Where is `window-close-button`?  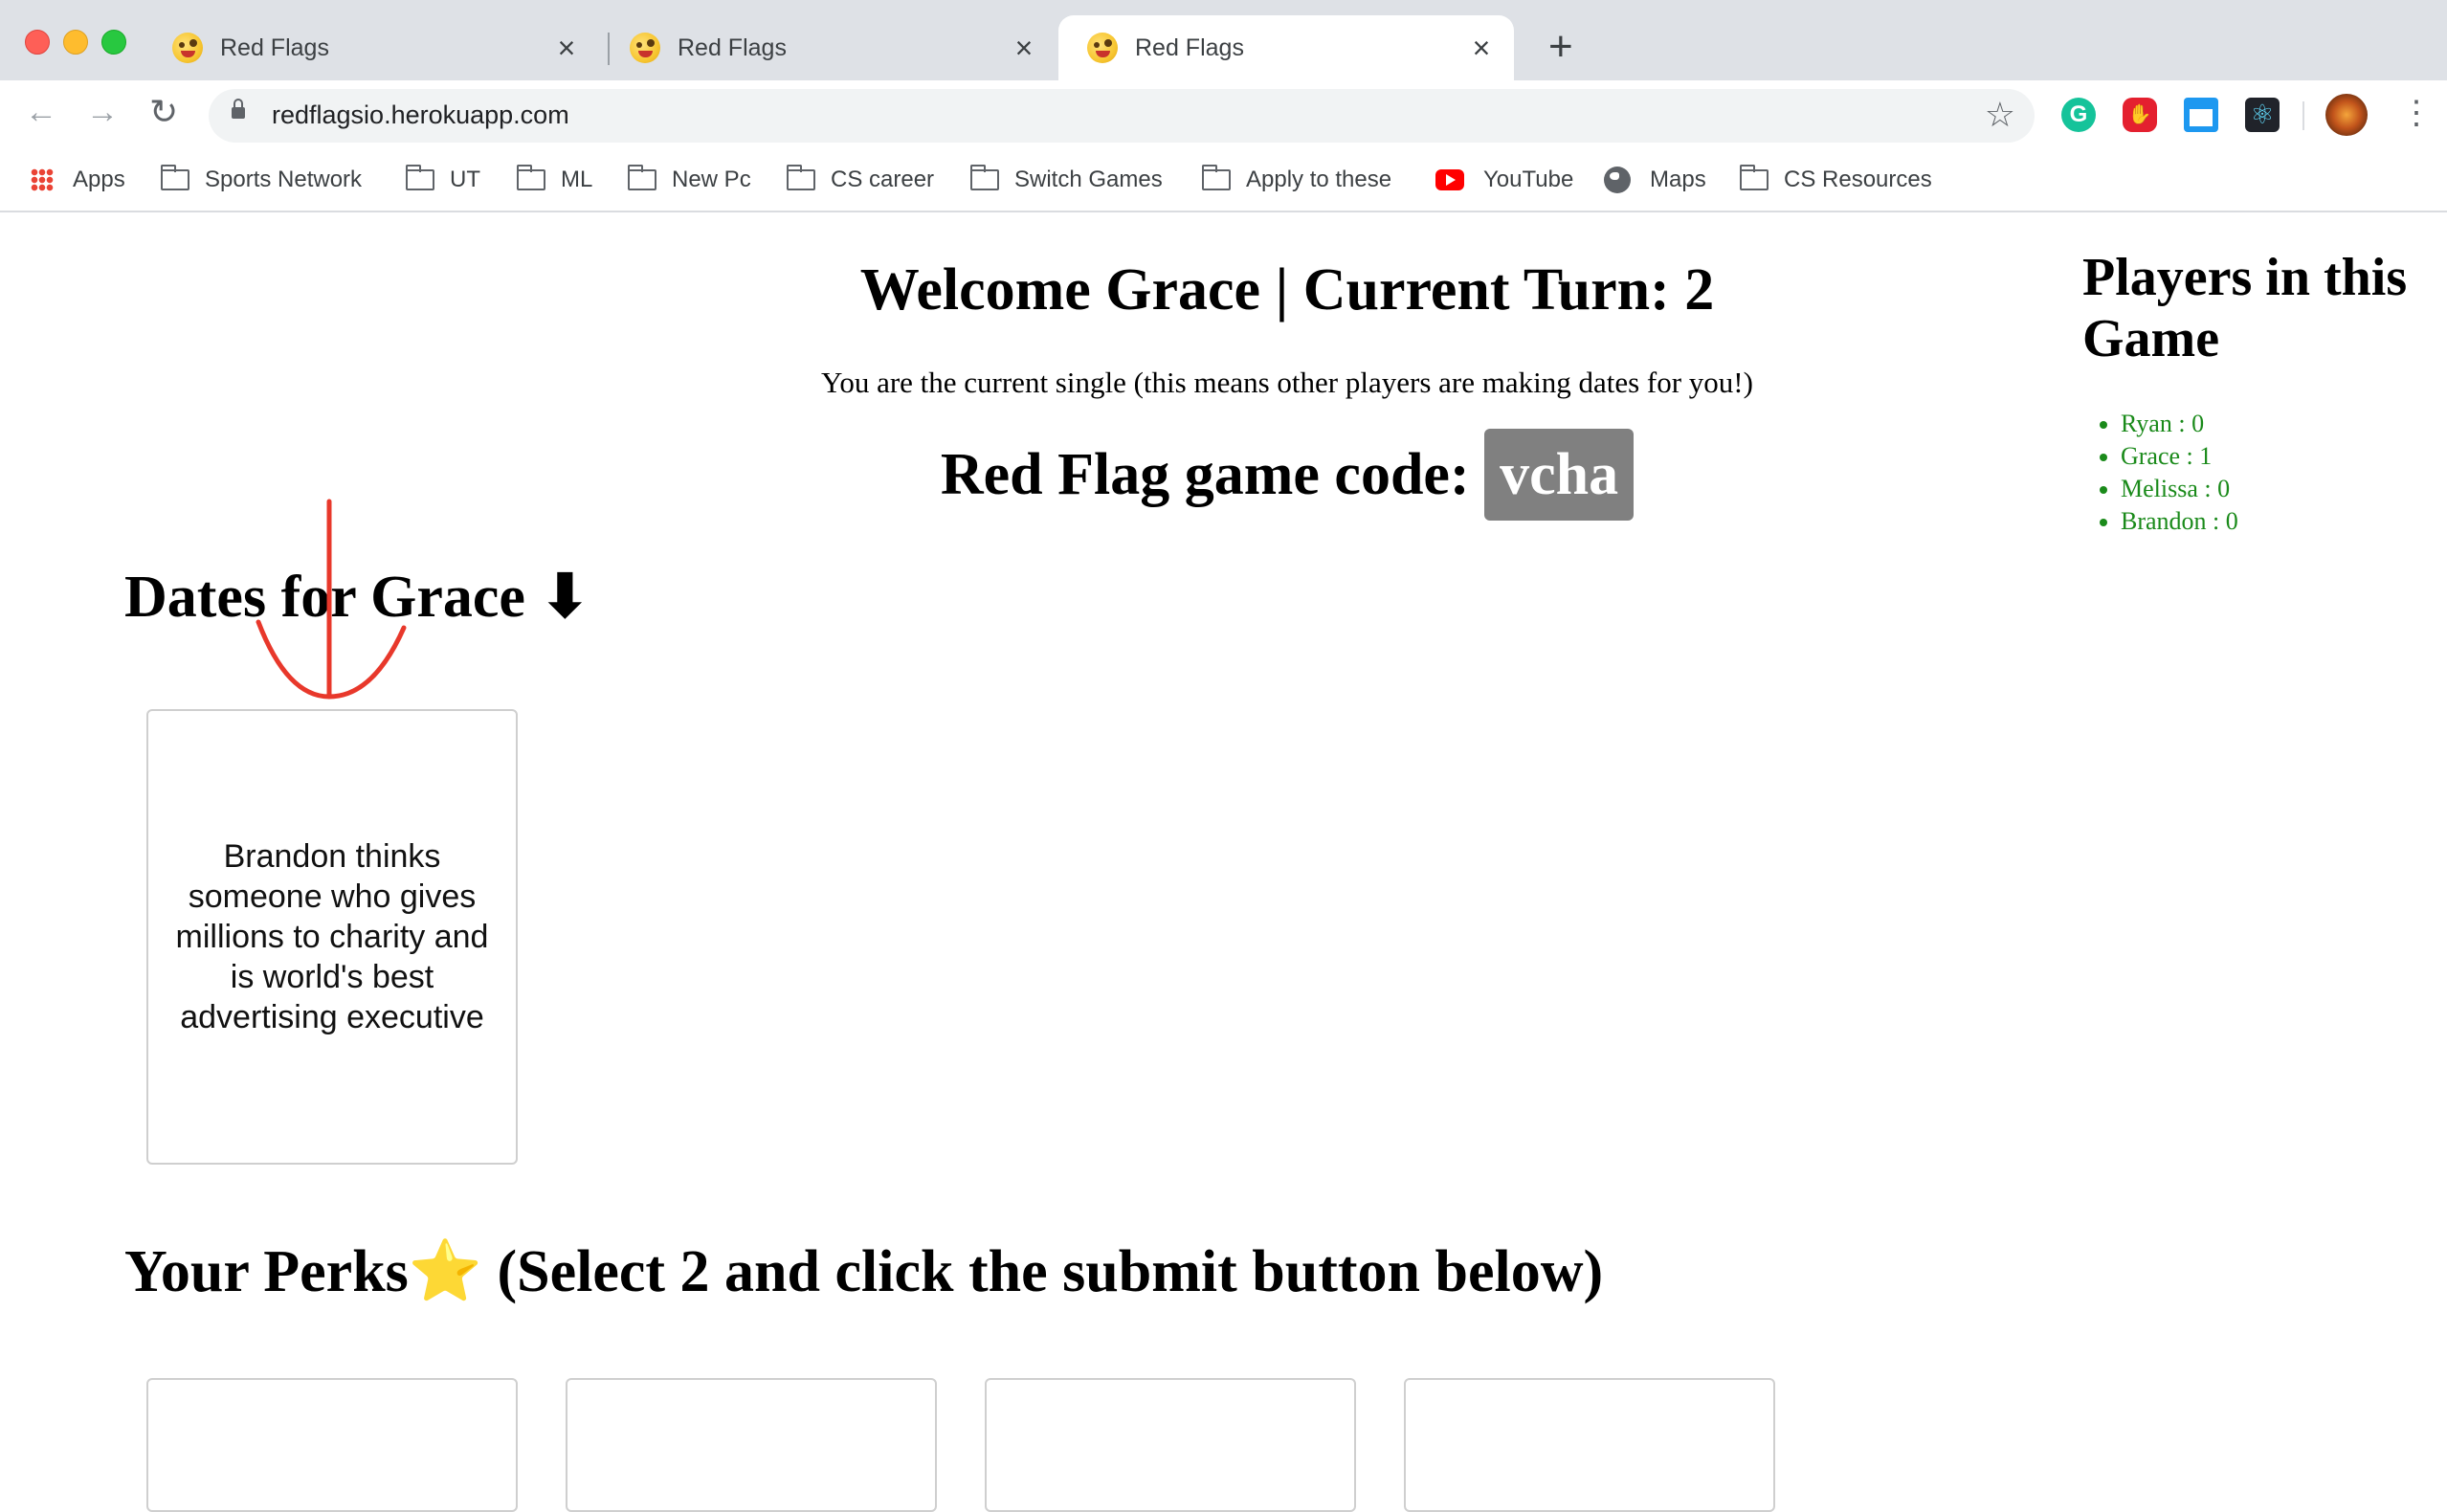
window-close-button is located at coordinates (38, 42).